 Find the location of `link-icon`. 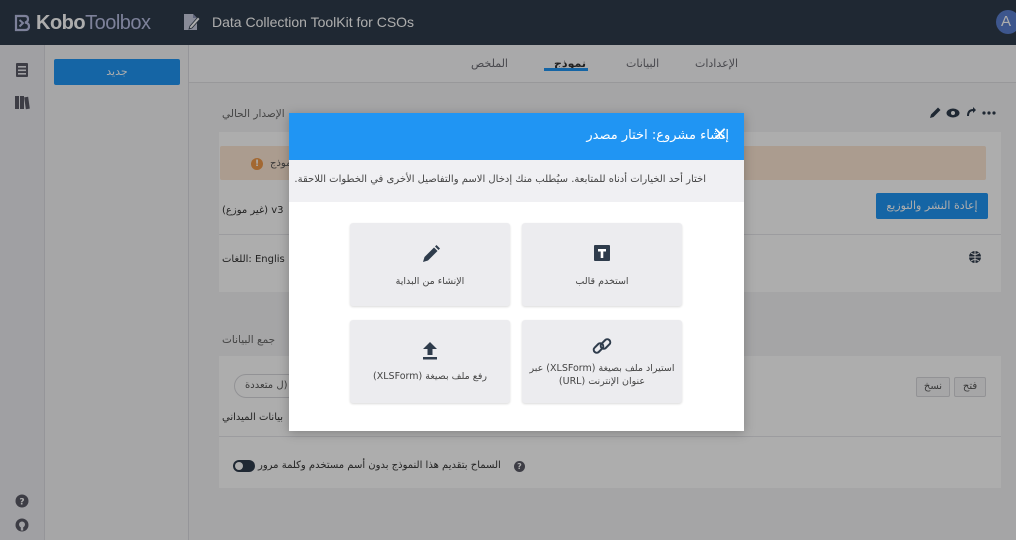

link-icon is located at coordinates (602, 346).